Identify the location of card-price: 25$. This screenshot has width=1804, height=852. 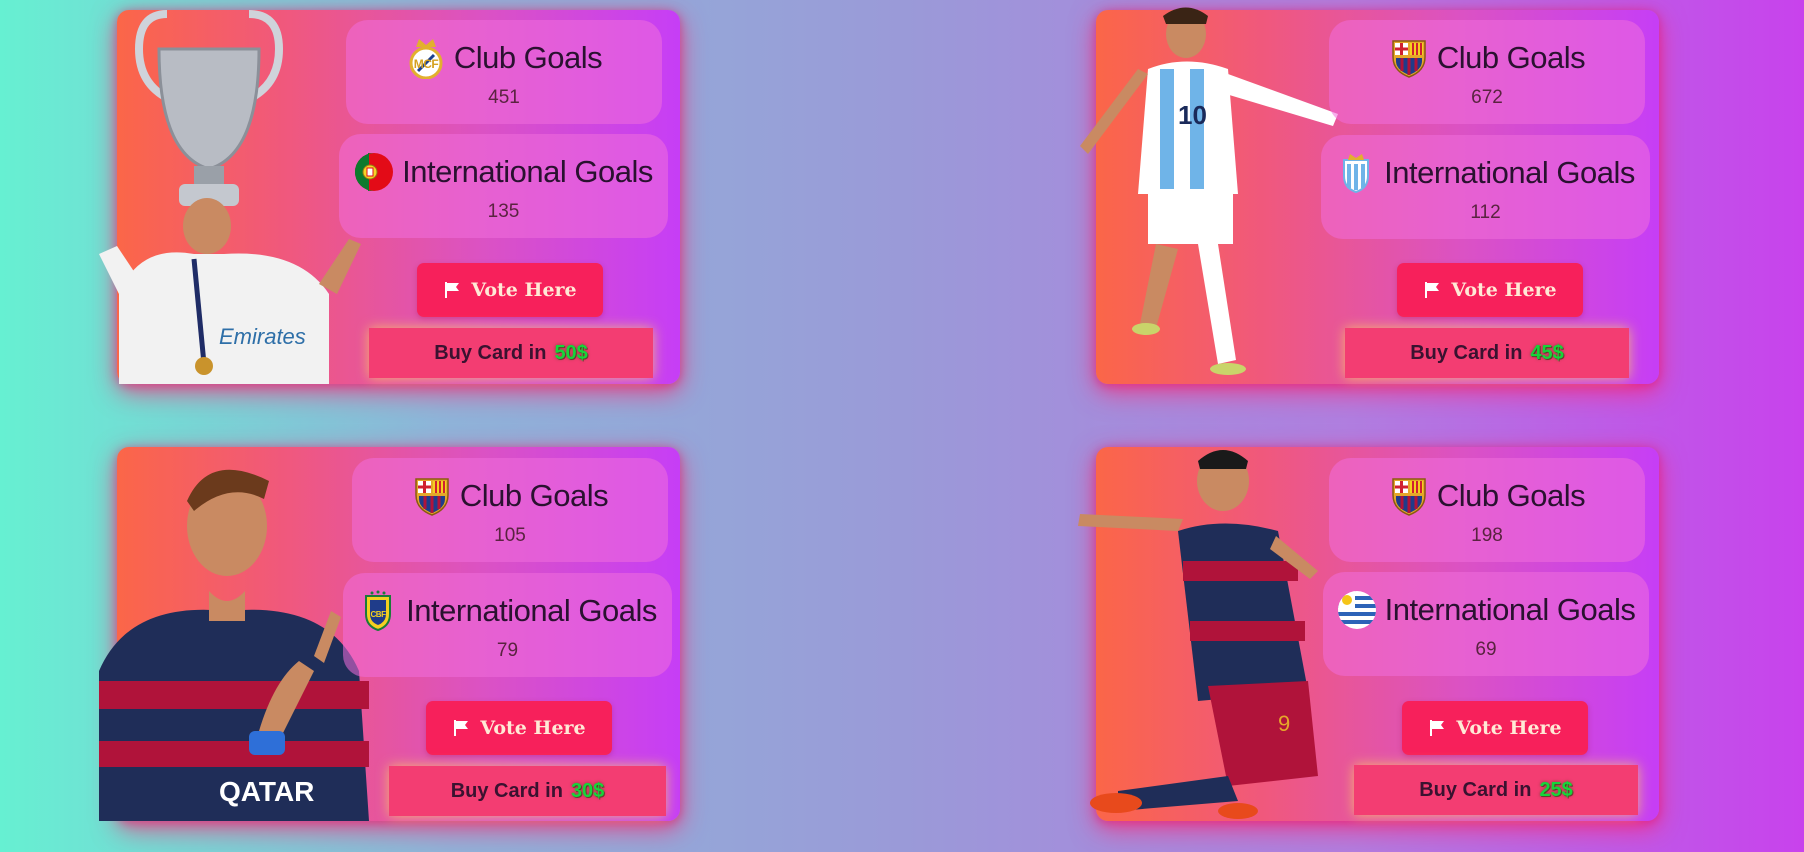
(1556, 789).